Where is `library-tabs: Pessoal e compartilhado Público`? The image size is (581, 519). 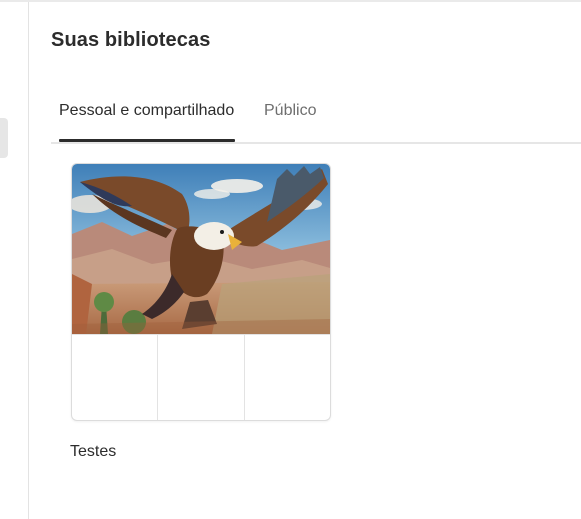 library-tabs: Pessoal e compartilhado Público is located at coordinates (316, 116).